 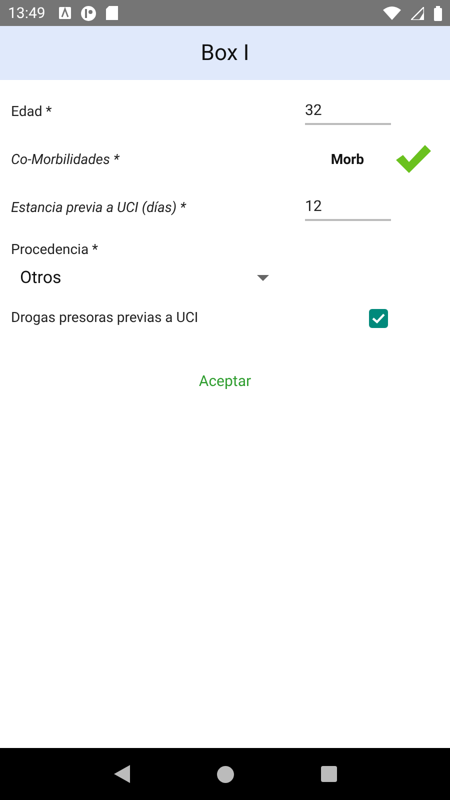 What do you see at coordinates (392, 13) in the screenshot?
I see `wifi-icon` at bounding box center [392, 13].